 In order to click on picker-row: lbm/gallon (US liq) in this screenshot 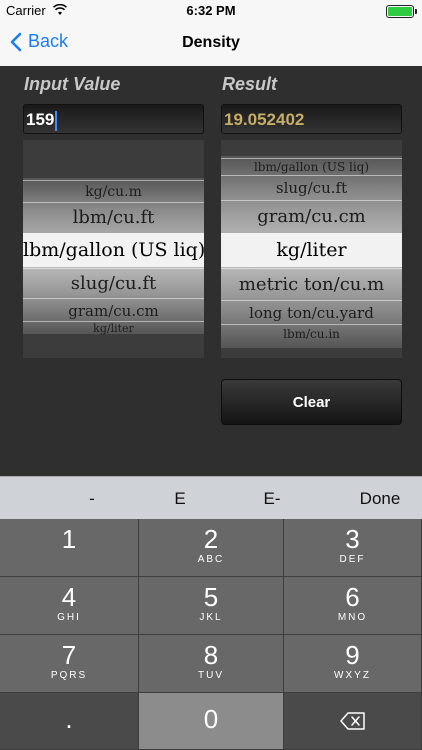, I will do `click(311, 166)`.